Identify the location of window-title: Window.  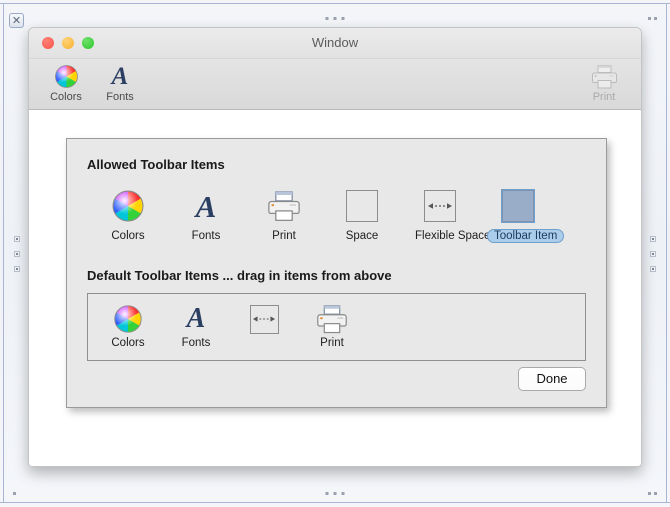
(335, 42).